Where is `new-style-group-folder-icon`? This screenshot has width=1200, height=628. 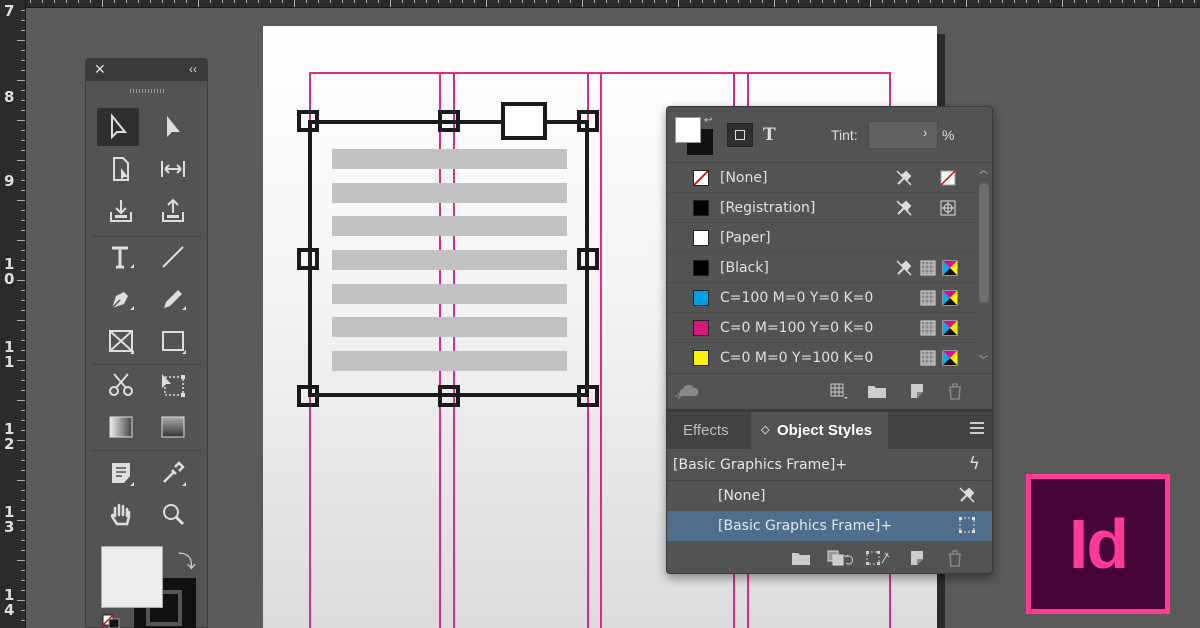 new-style-group-folder-icon is located at coordinates (801, 558).